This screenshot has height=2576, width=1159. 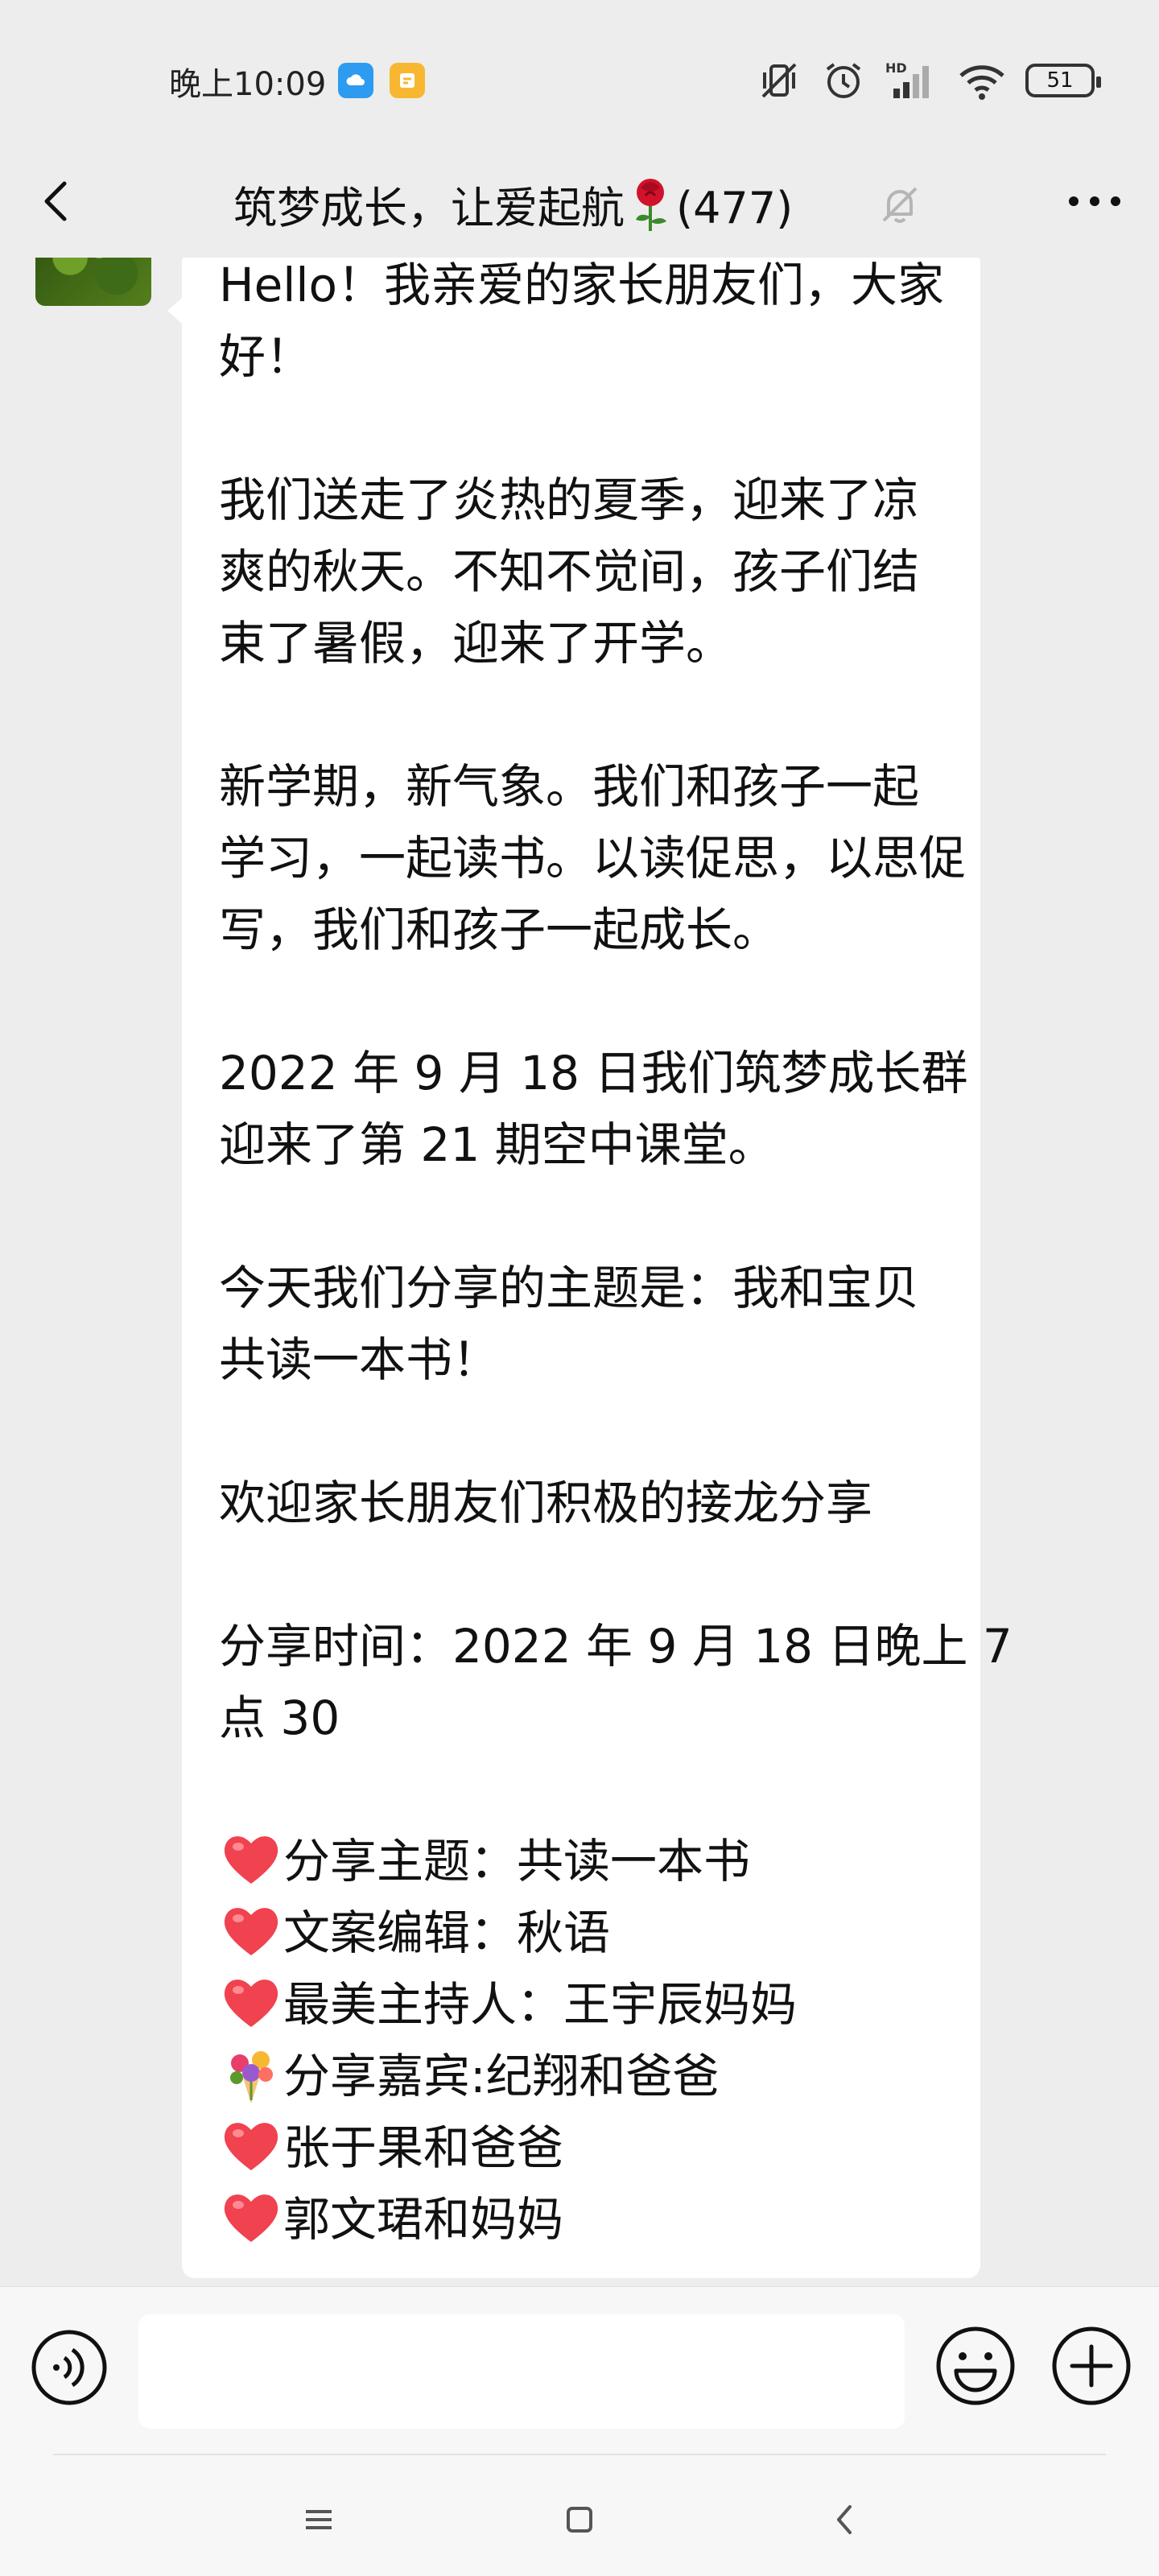 I want to click on notes-app-icon, so click(x=407, y=80).